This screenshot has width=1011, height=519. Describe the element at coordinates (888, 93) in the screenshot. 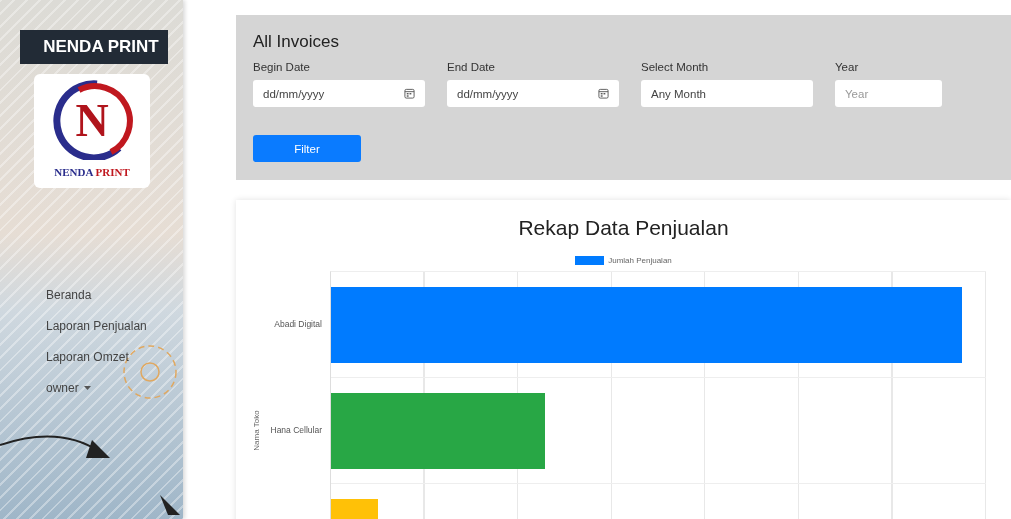

I see `year-field: Year` at that location.